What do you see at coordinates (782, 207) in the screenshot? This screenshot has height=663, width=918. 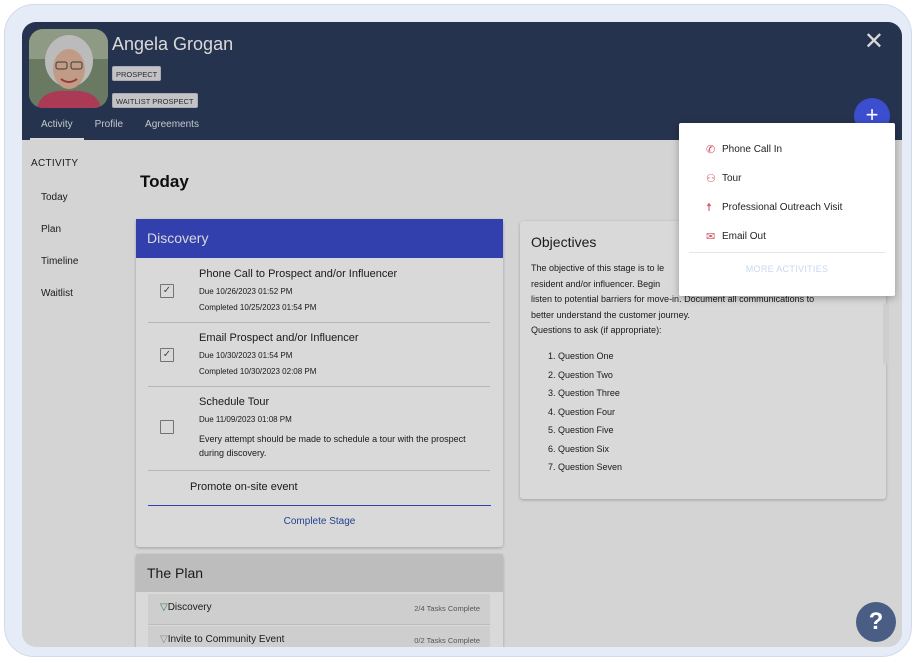 I see `menu-item-label: Professional Outreach Visit` at bounding box center [782, 207].